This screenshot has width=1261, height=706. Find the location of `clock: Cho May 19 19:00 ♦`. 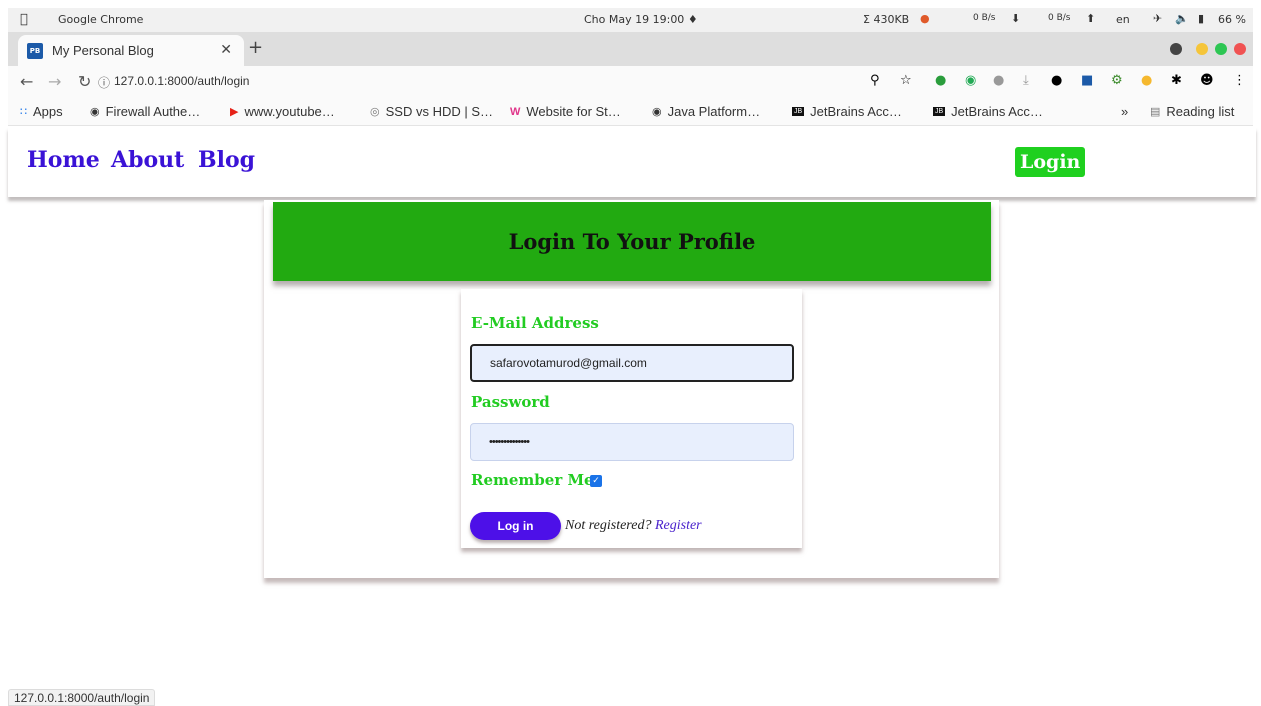

clock: Cho May 19 19:00 ♦ is located at coordinates (641, 19).